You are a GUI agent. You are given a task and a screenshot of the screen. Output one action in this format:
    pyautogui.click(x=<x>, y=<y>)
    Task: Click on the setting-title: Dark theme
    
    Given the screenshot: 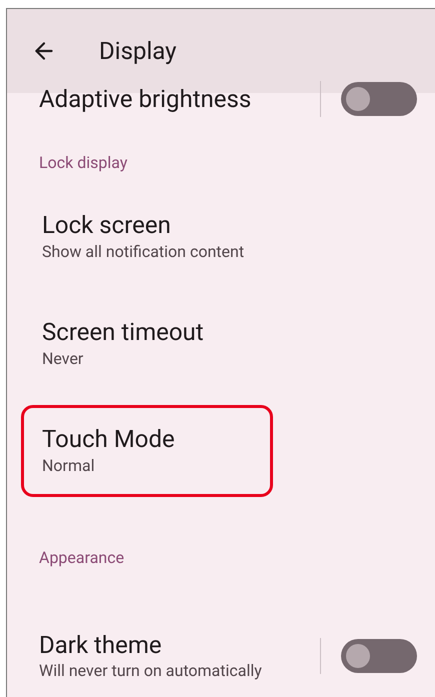 What is the action you would take?
    pyautogui.click(x=101, y=645)
    